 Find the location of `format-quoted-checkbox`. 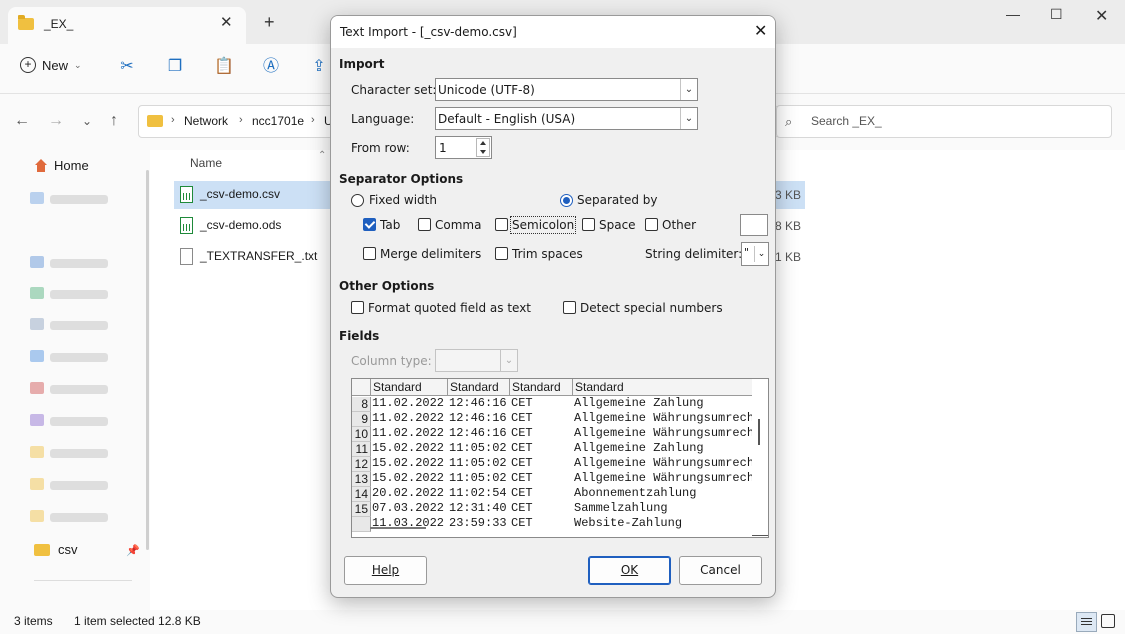

format-quoted-checkbox is located at coordinates (357, 307).